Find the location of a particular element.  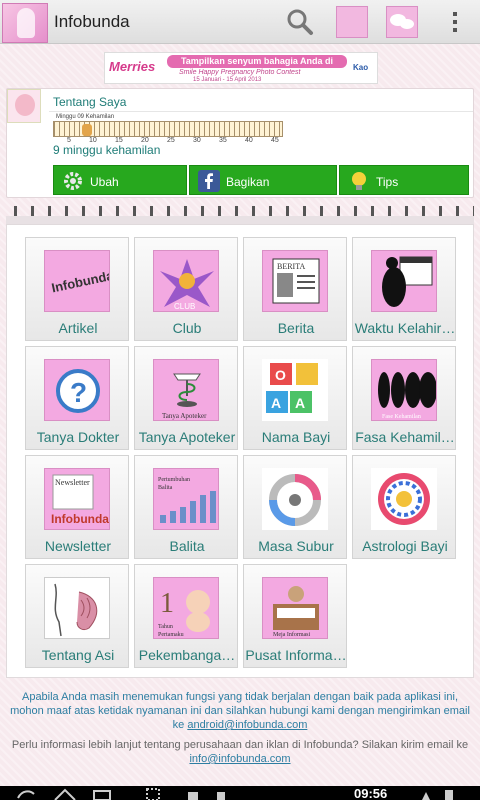

ruler-tick: 45 is located at coordinates (275, 140).